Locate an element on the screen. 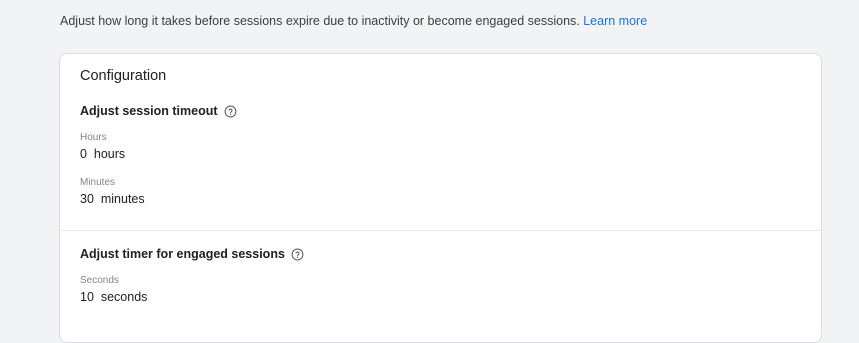 The height and width of the screenshot is (343, 859). learn-more-link: Learn more is located at coordinates (615, 21).